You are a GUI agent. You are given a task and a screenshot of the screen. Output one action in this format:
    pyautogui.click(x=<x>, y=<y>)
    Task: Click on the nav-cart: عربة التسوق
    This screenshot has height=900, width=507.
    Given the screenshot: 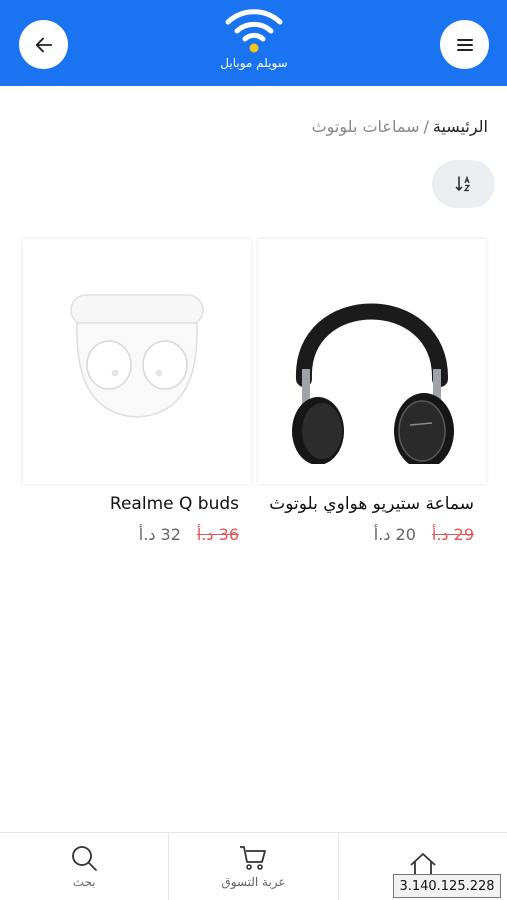 What is the action you would take?
    pyautogui.click(x=252, y=866)
    